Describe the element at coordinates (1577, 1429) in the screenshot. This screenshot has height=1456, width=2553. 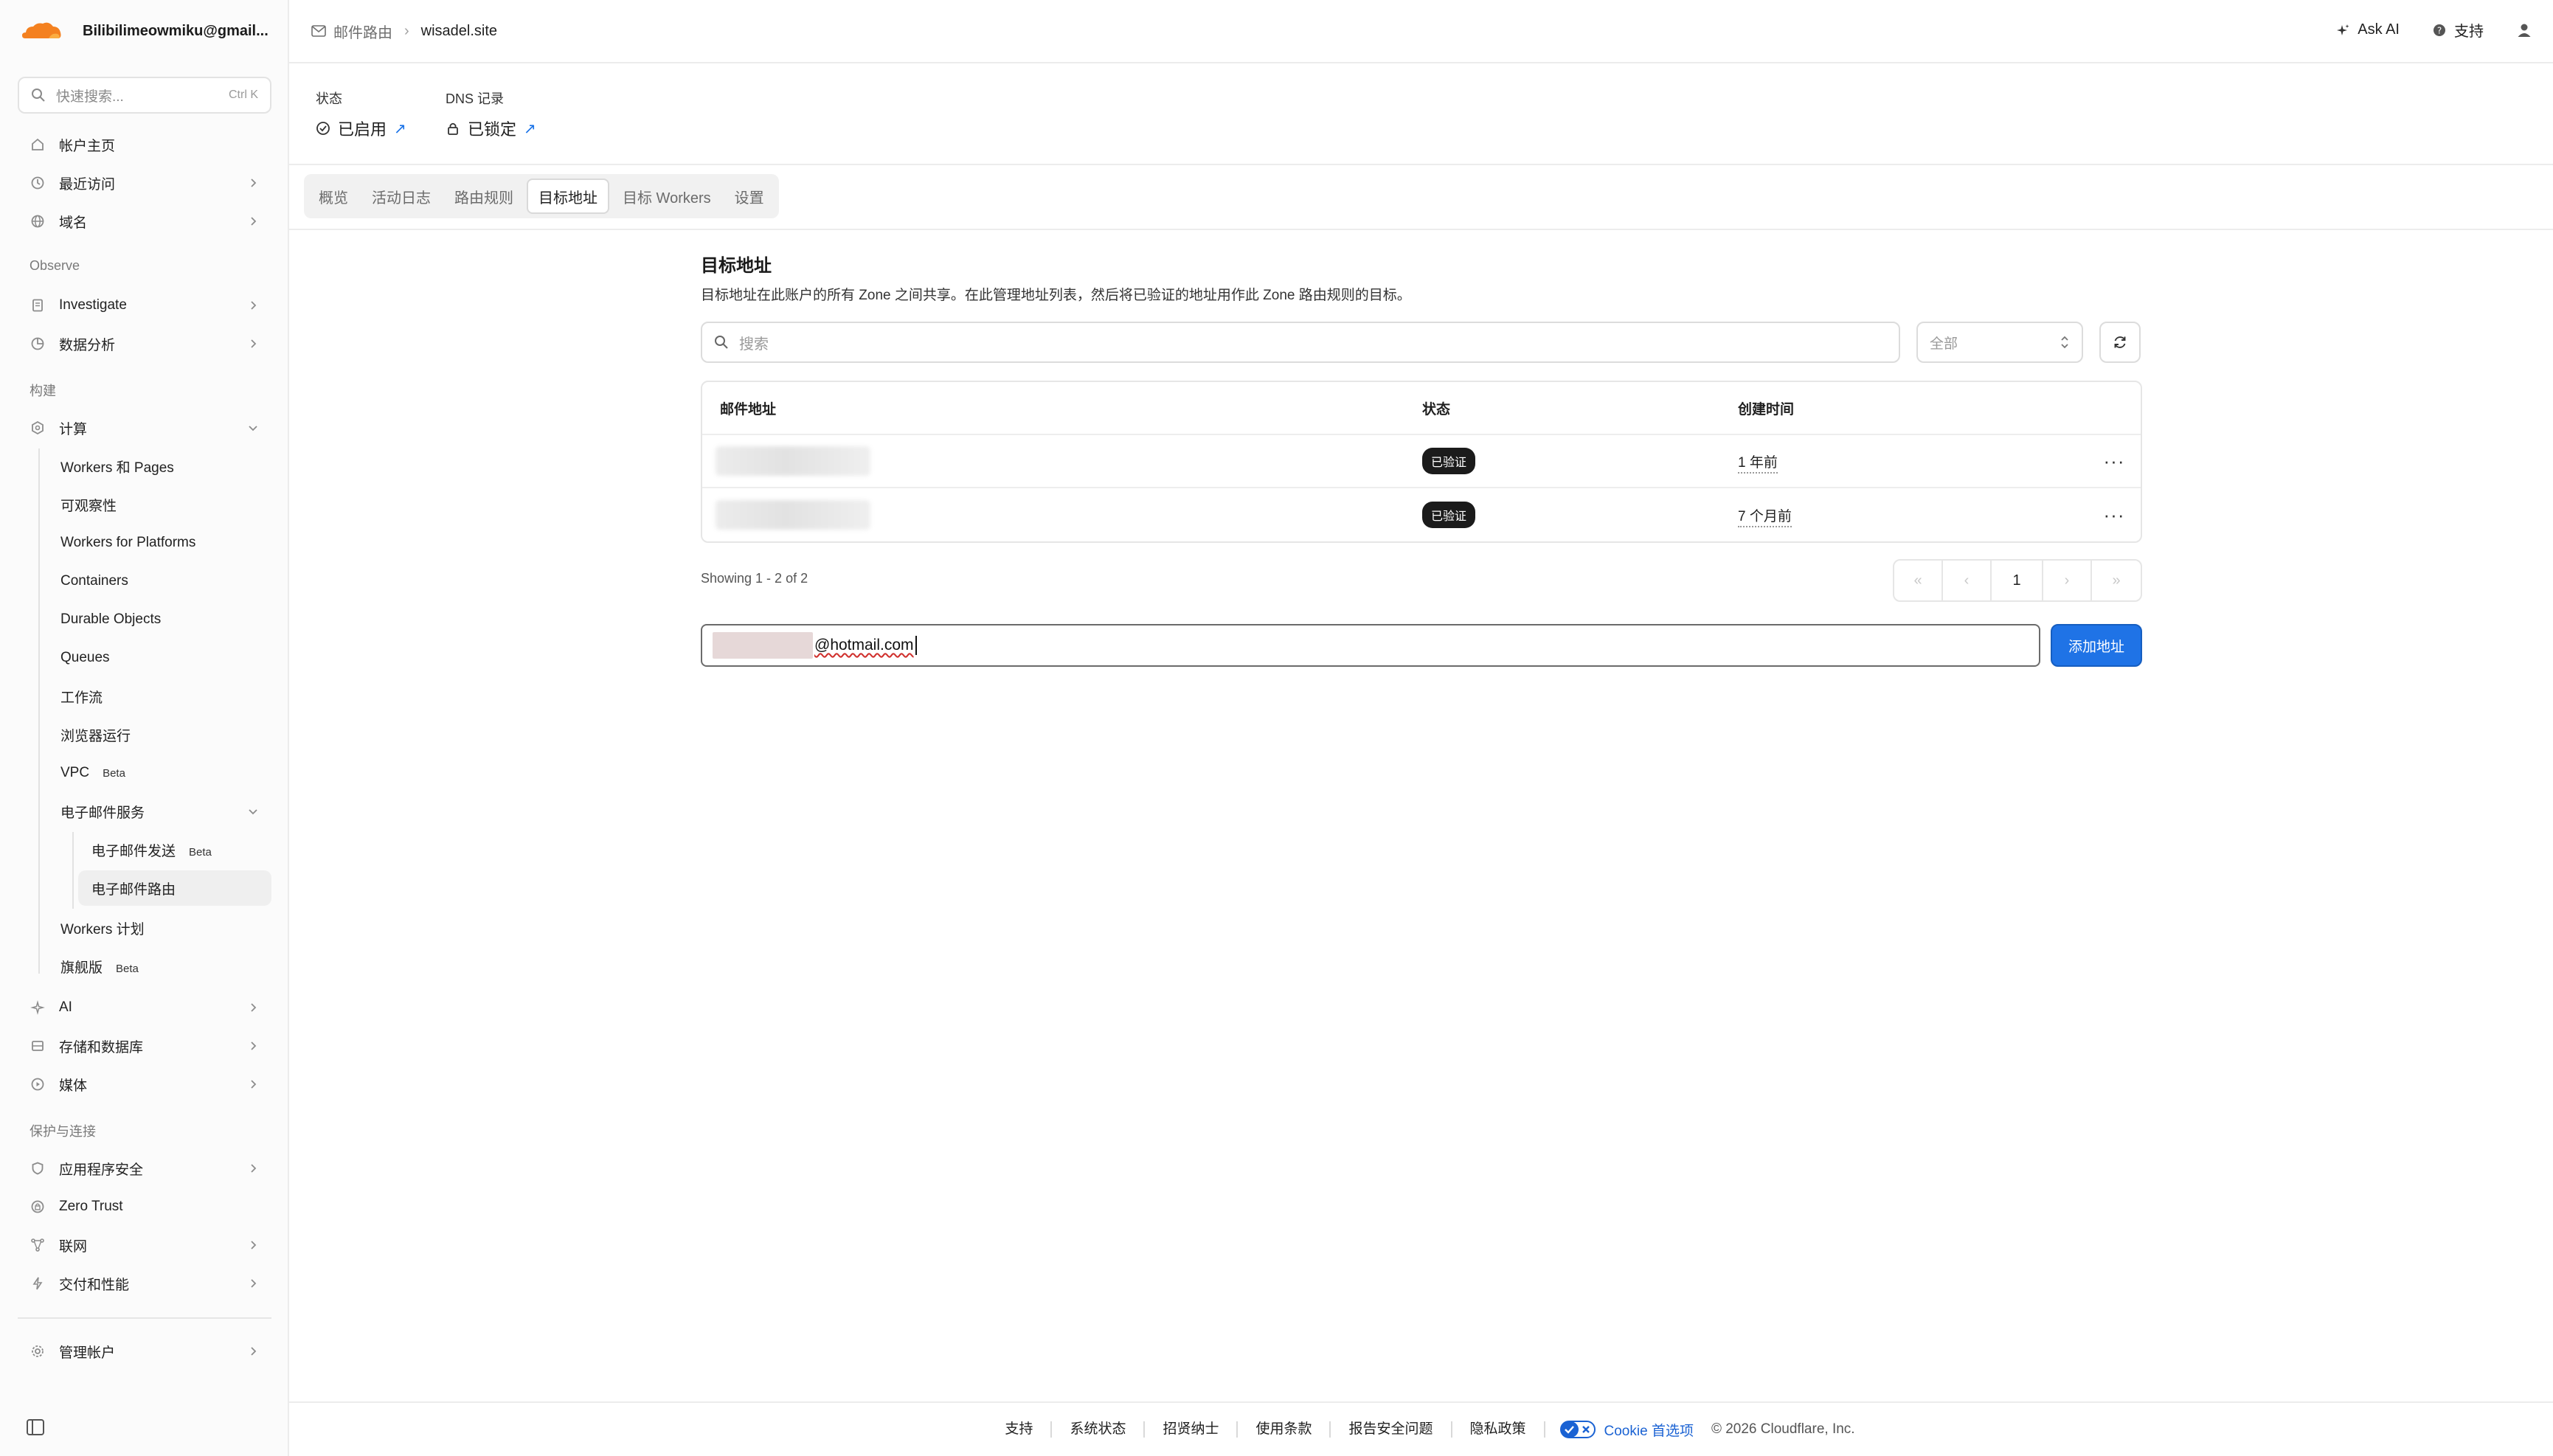
I see `privacy-toggle-icon` at that location.